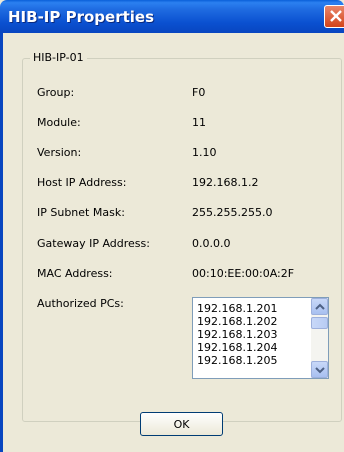  I want to click on list-item: 192.168.1.205, so click(237, 360).